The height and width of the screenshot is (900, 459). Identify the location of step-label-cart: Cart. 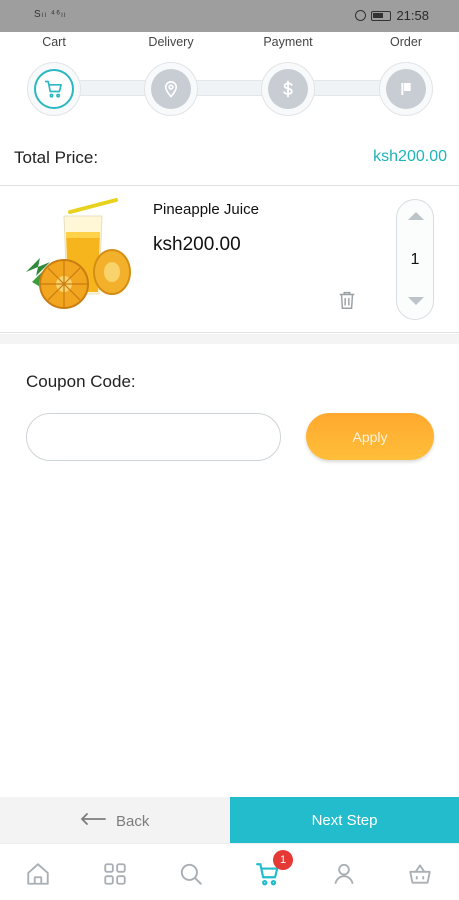
(54, 42).